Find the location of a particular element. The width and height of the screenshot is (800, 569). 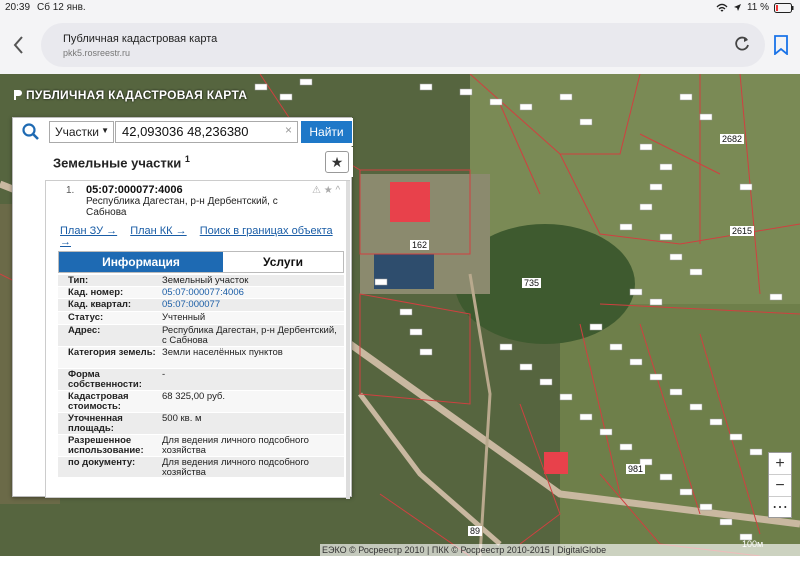

result-icons: ⚠ ★ ^ is located at coordinates (326, 190).